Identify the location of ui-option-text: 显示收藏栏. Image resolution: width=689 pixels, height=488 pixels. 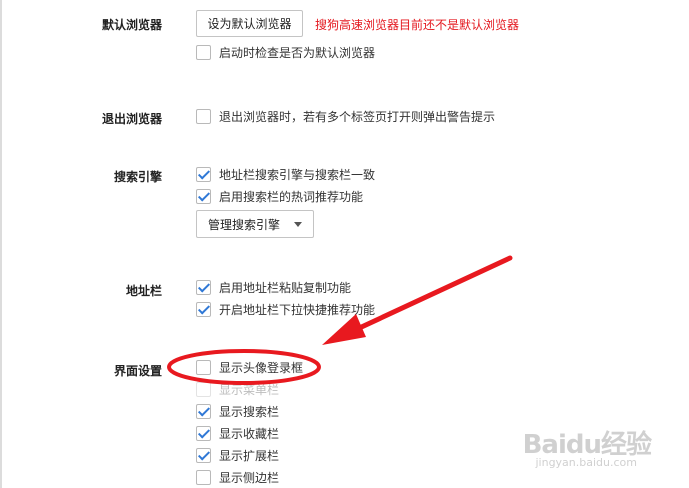
(249, 433).